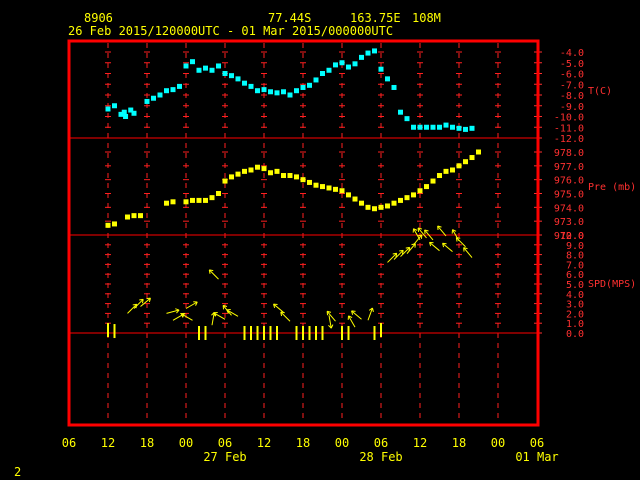 The width and height of the screenshot is (640, 480). What do you see at coordinates (612, 284) in the screenshot?
I see `panel-label: SPD(MPS)` at bounding box center [612, 284].